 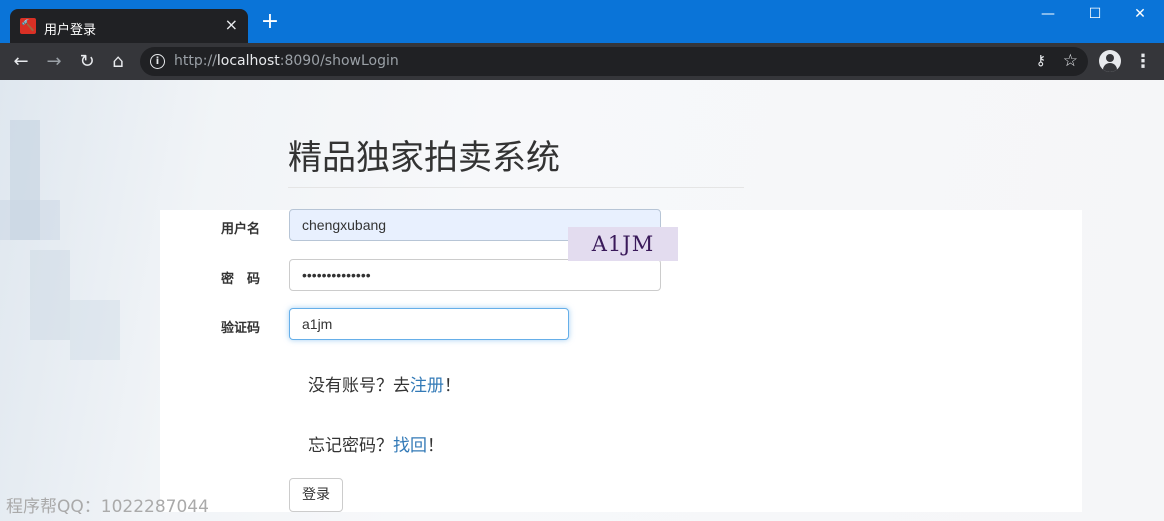 I want to click on password-label: 密 码, so click(x=240, y=279).